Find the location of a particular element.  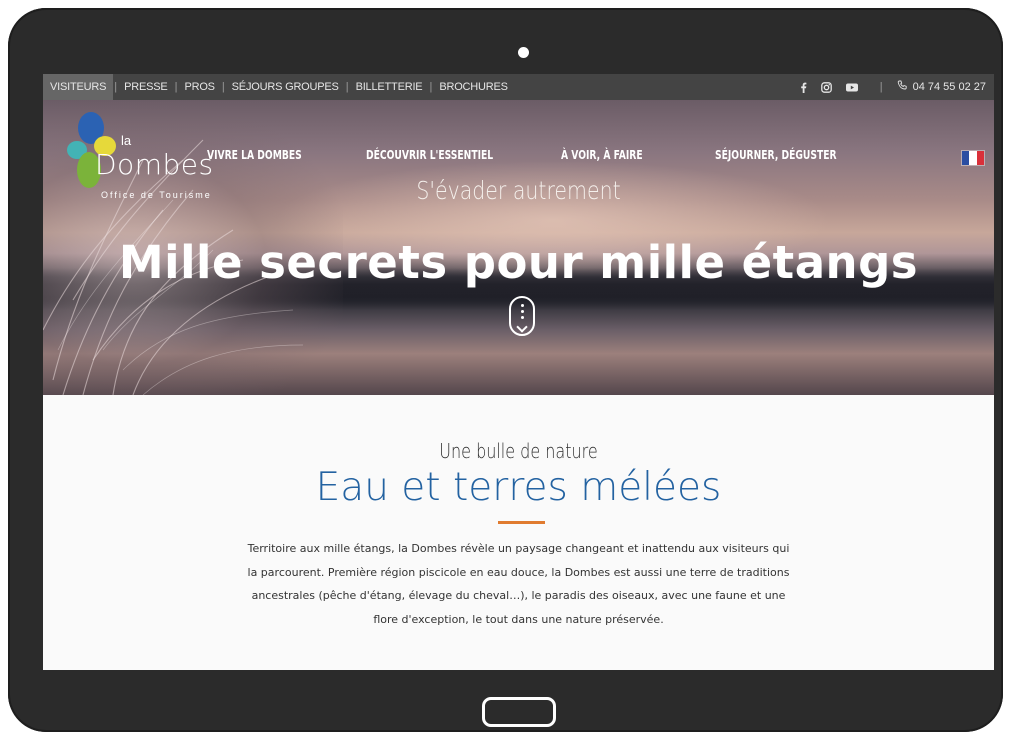

menu-vivre-la-dombes: VIVRE LA DOMBES is located at coordinates (254, 155).